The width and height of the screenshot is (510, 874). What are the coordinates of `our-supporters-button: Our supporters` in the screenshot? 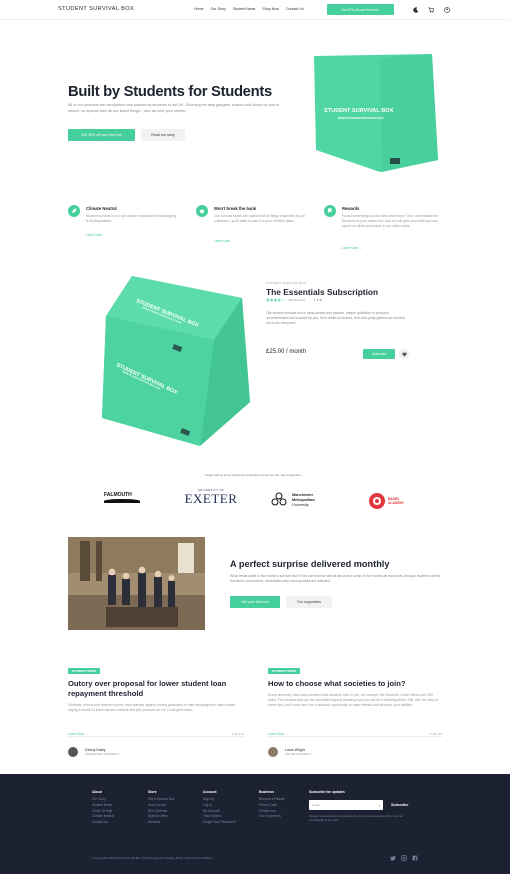 It's located at (309, 602).